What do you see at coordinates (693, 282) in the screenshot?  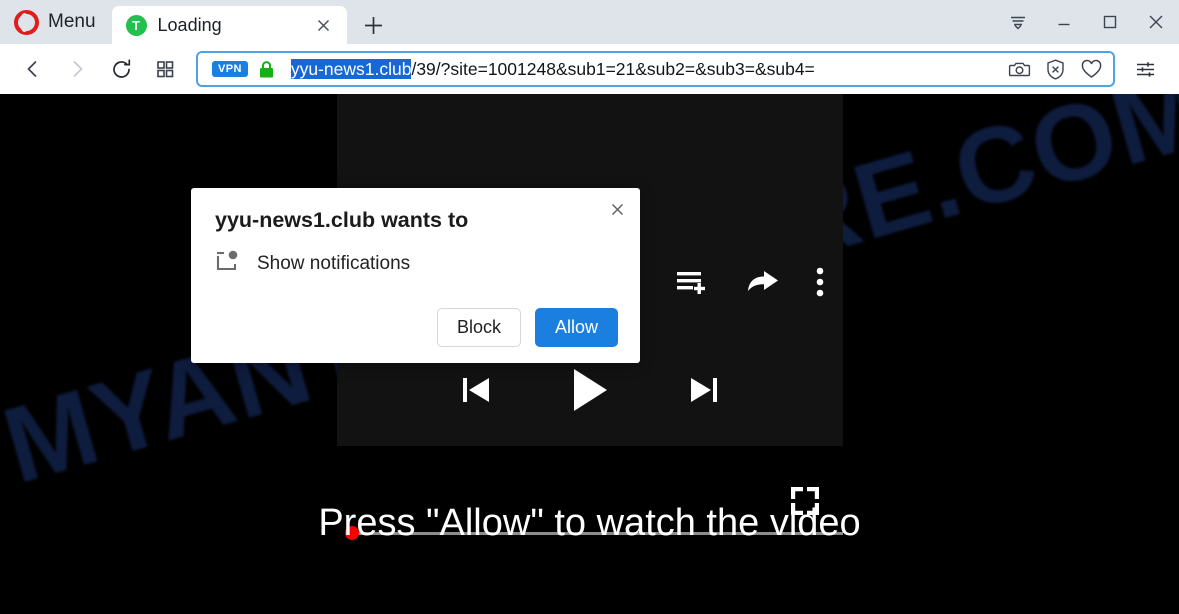 I see `playlist-add-icon` at bounding box center [693, 282].